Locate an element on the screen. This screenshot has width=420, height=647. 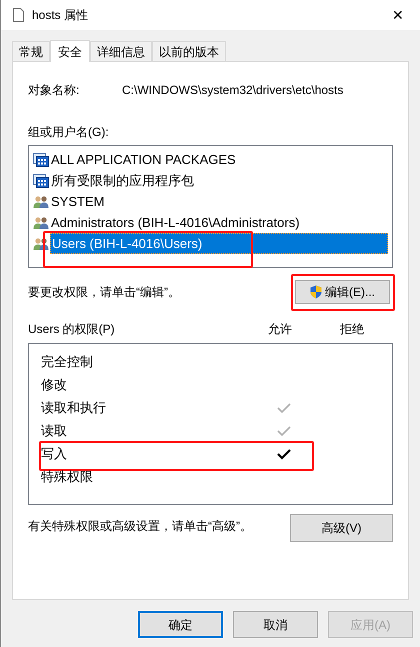
permission-name: 特殊权限 is located at coordinates (67, 477).